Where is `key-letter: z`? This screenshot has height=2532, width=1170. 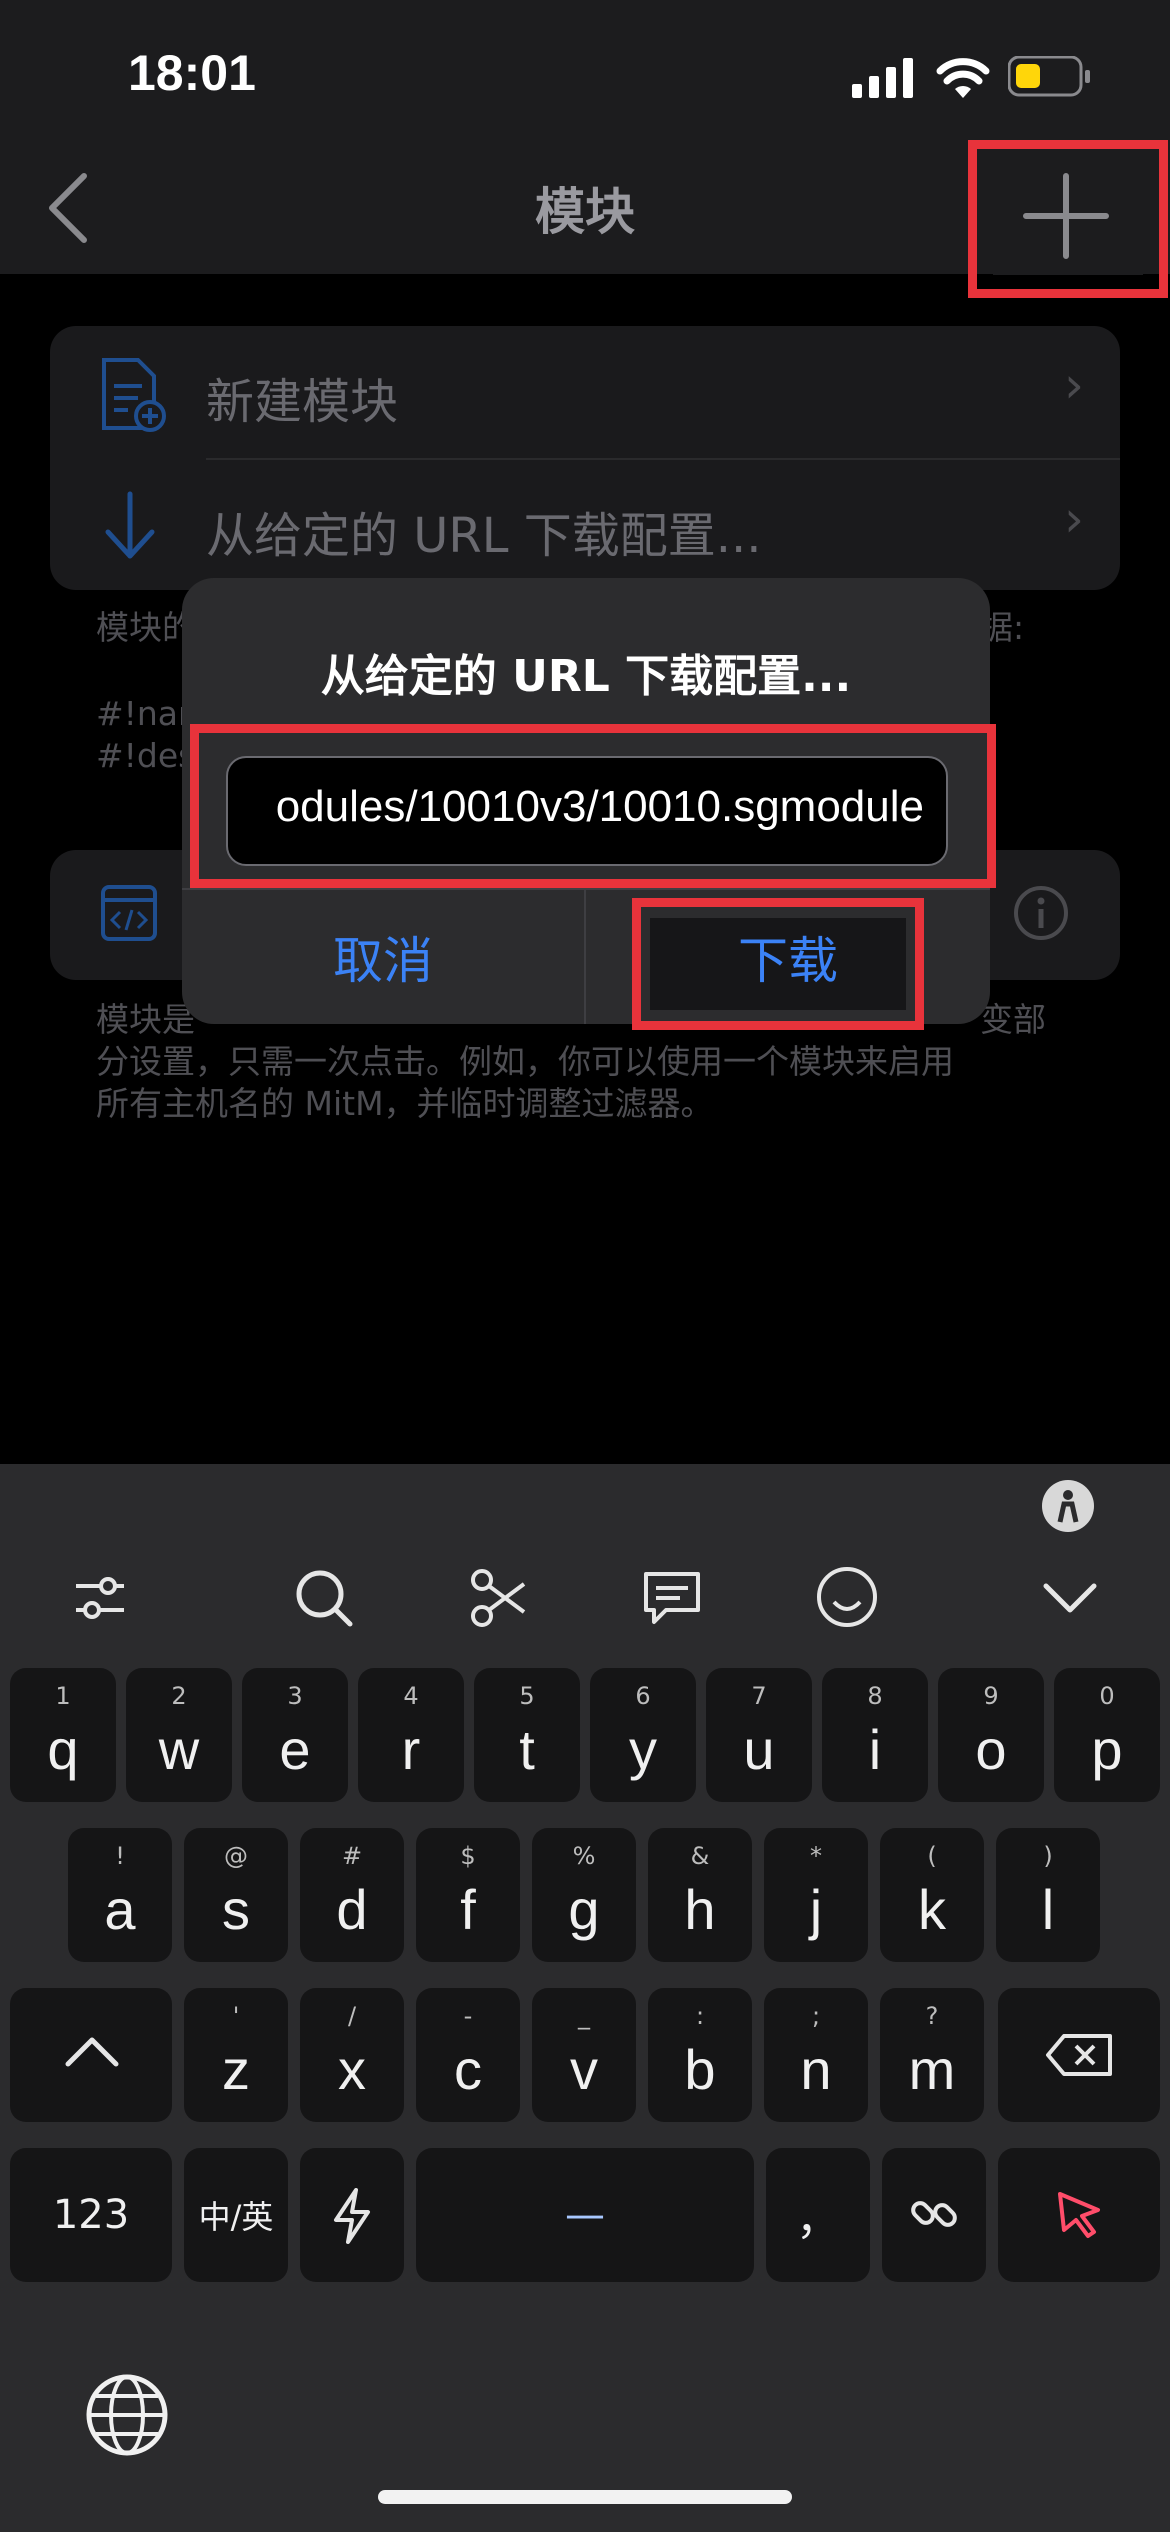 key-letter: z is located at coordinates (236, 2069).